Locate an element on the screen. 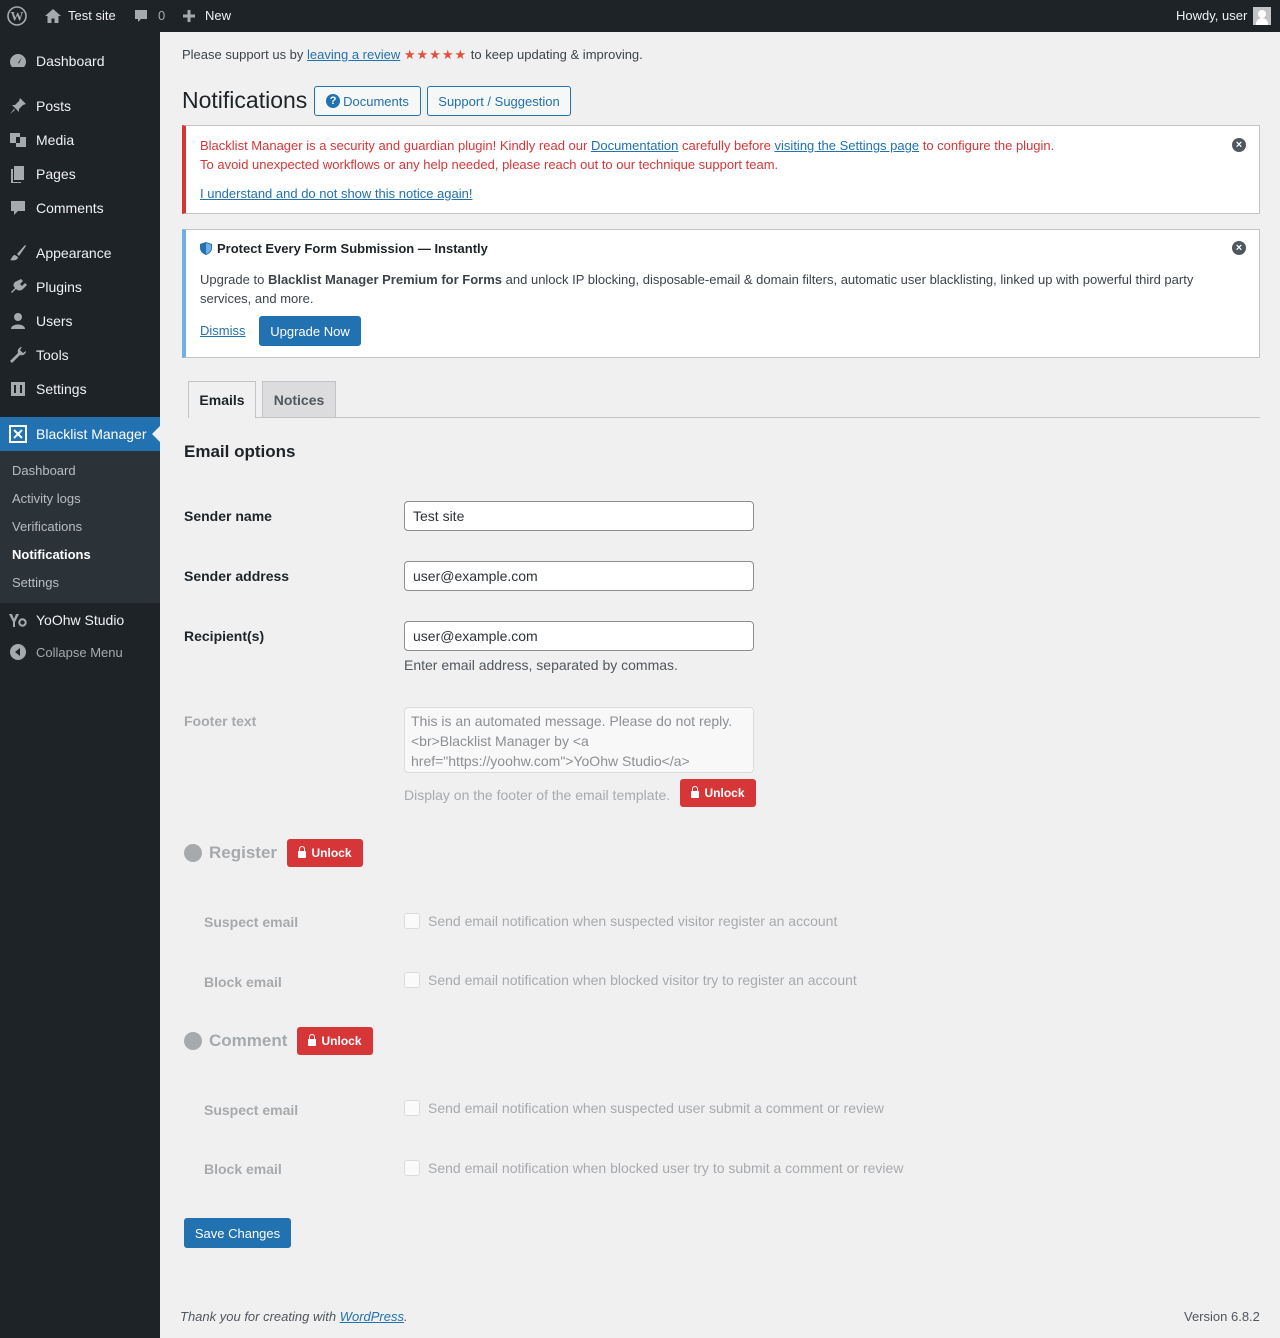  version-text: Version 6.8.2 is located at coordinates (1222, 1316).